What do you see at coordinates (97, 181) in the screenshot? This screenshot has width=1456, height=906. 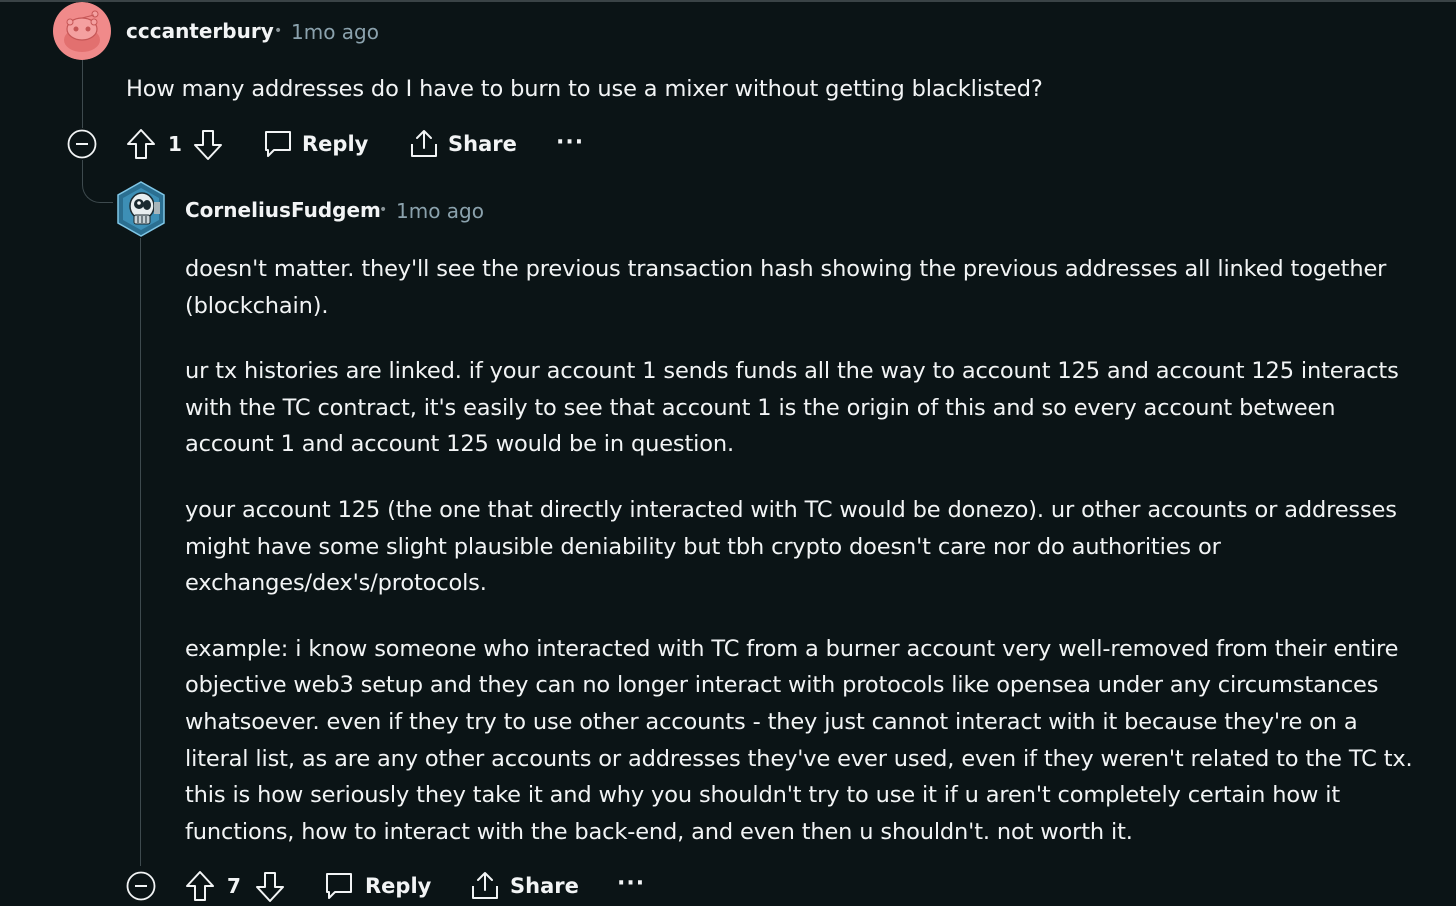 I see `thread-elbow` at bounding box center [97, 181].